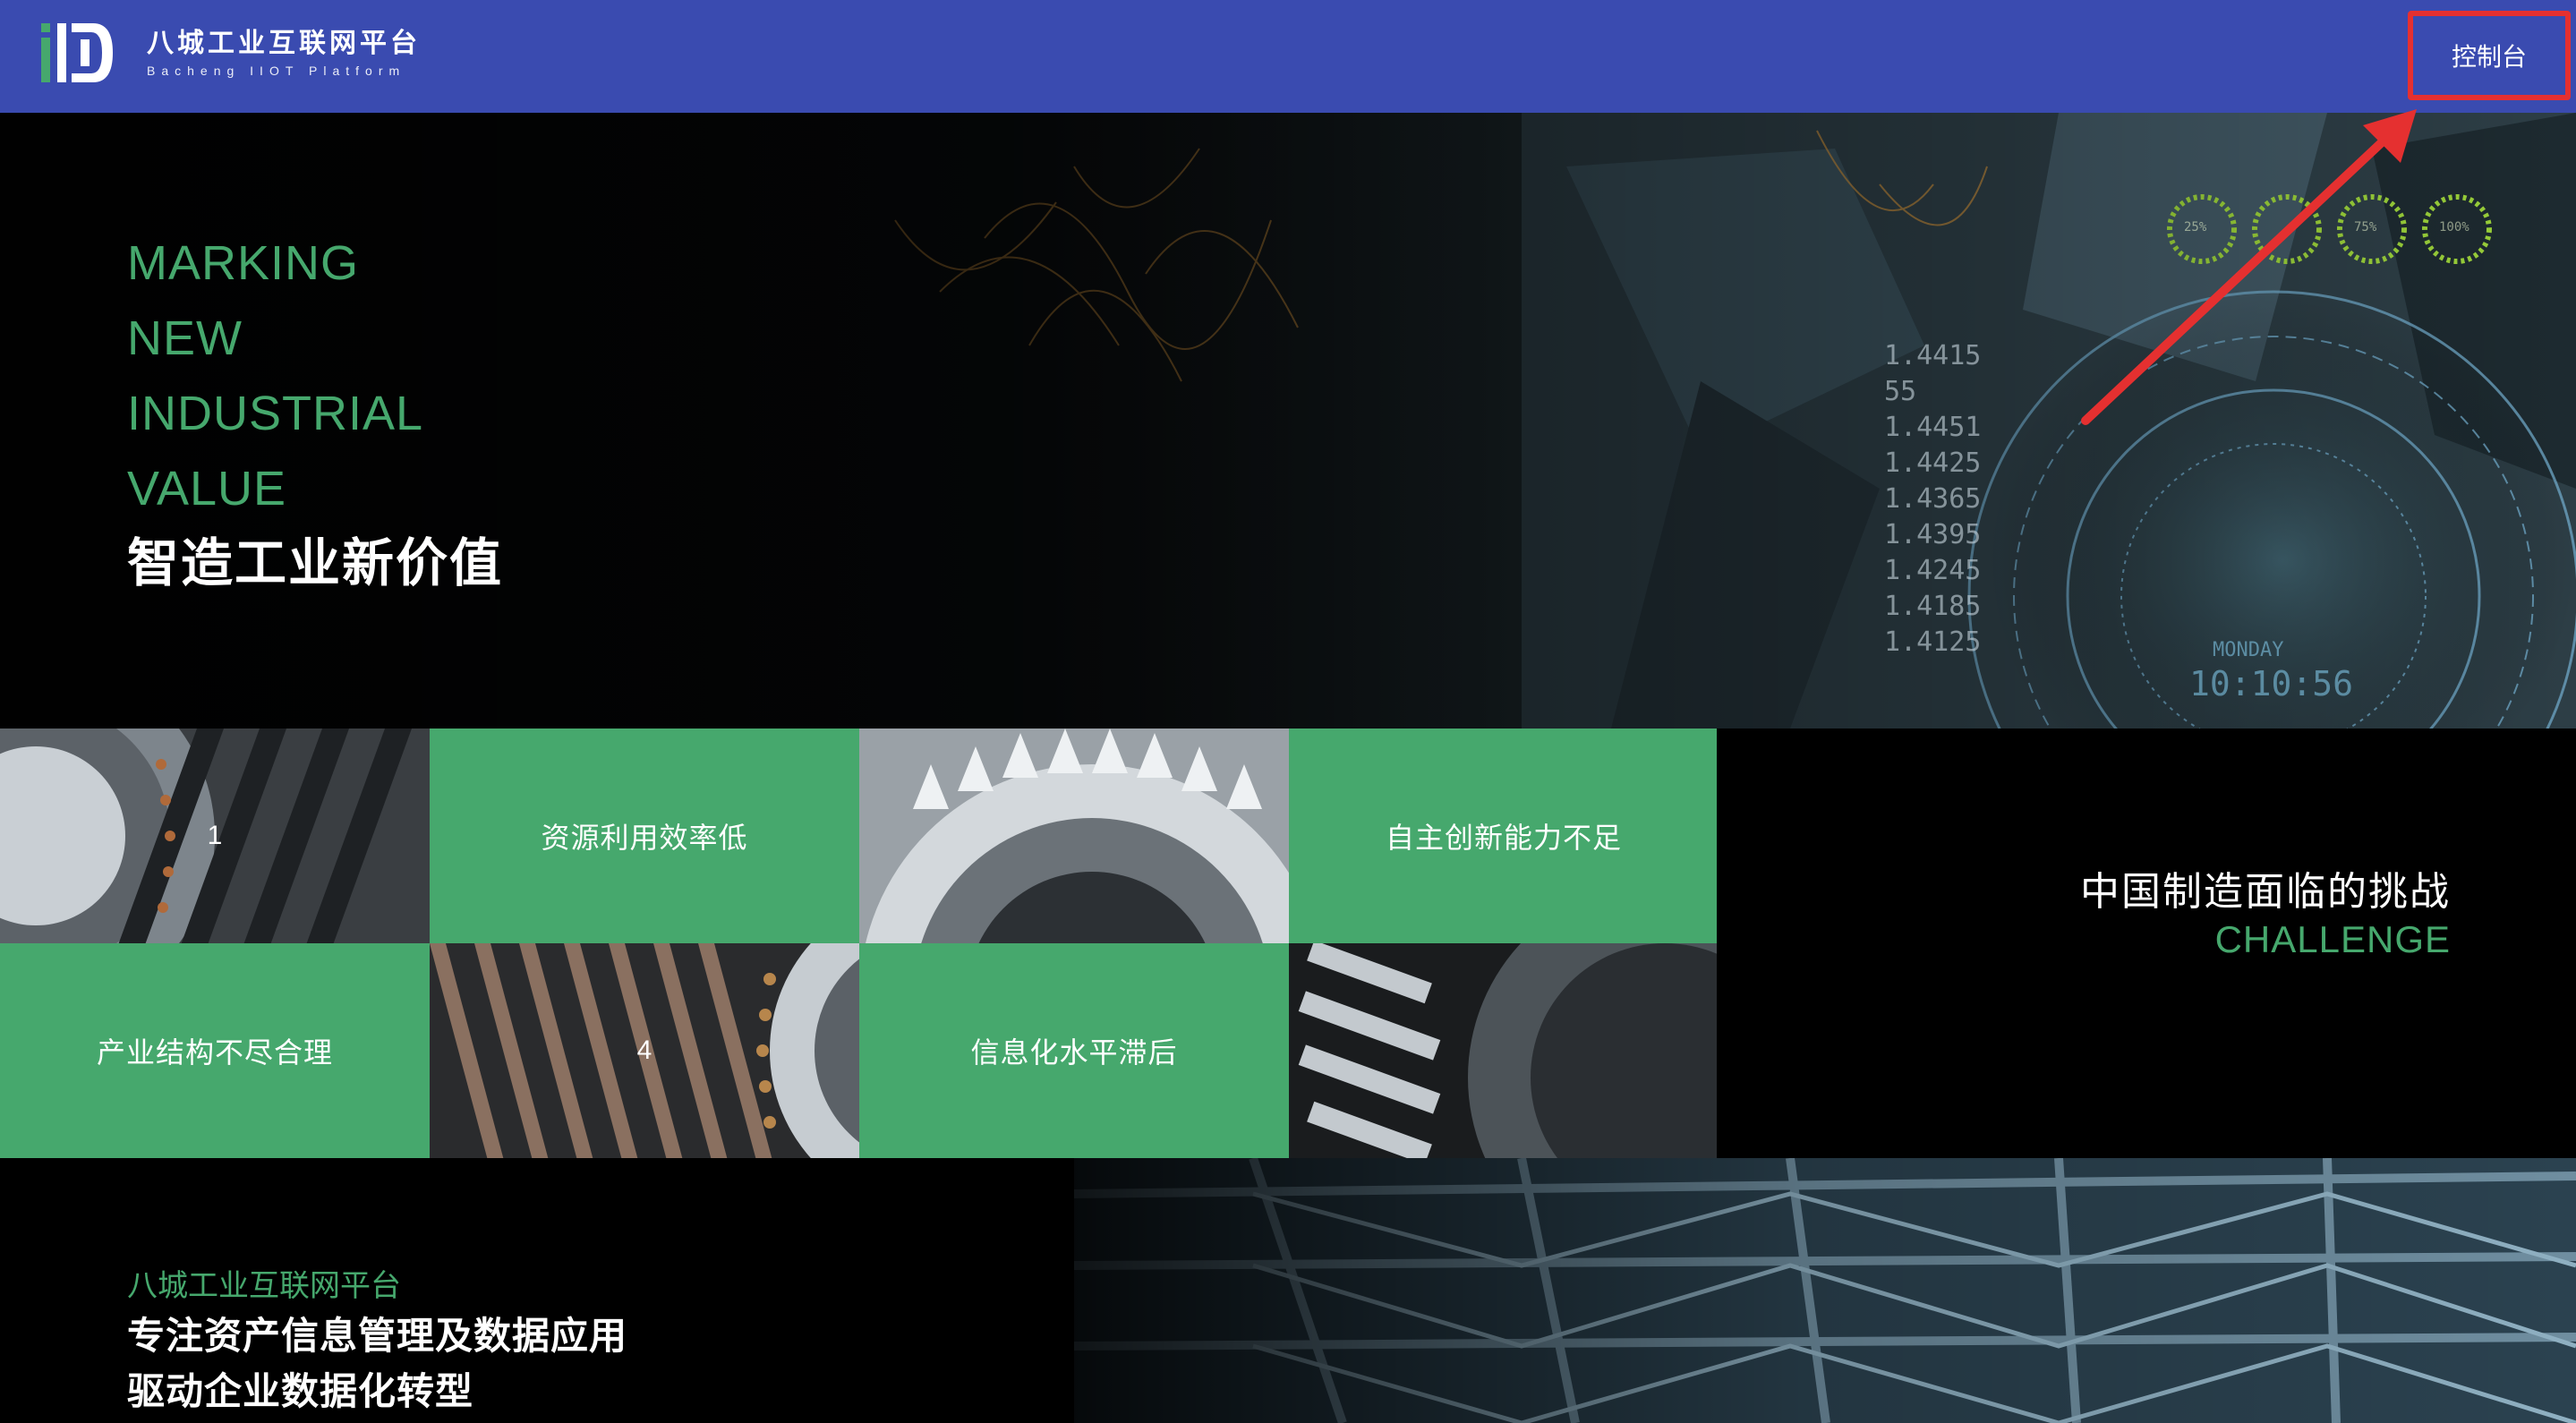 The image size is (2576, 1423). Describe the element at coordinates (2489, 55) in the screenshot. I see `console-button: 控制台` at that location.